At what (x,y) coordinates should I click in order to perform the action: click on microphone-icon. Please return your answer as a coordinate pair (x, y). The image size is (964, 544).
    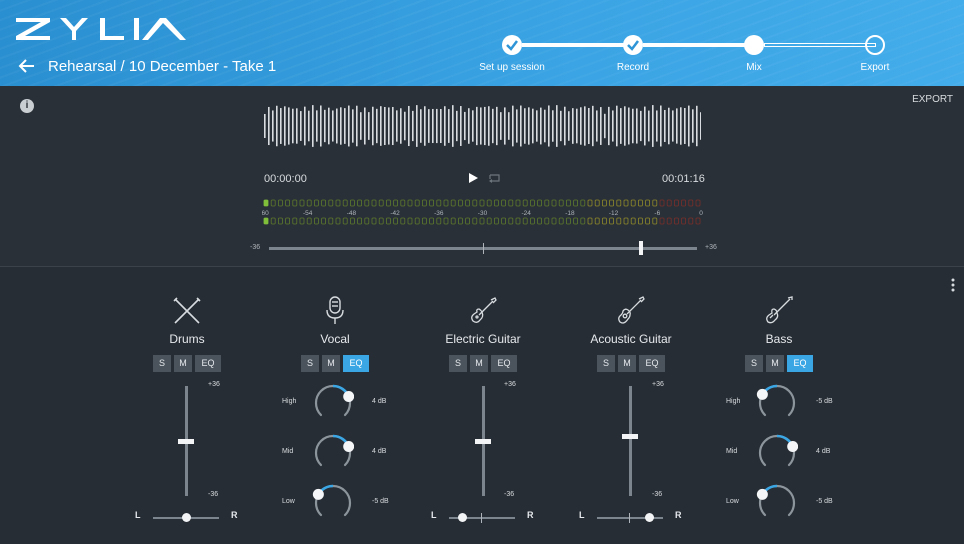
    Looking at the image, I should click on (335, 310).